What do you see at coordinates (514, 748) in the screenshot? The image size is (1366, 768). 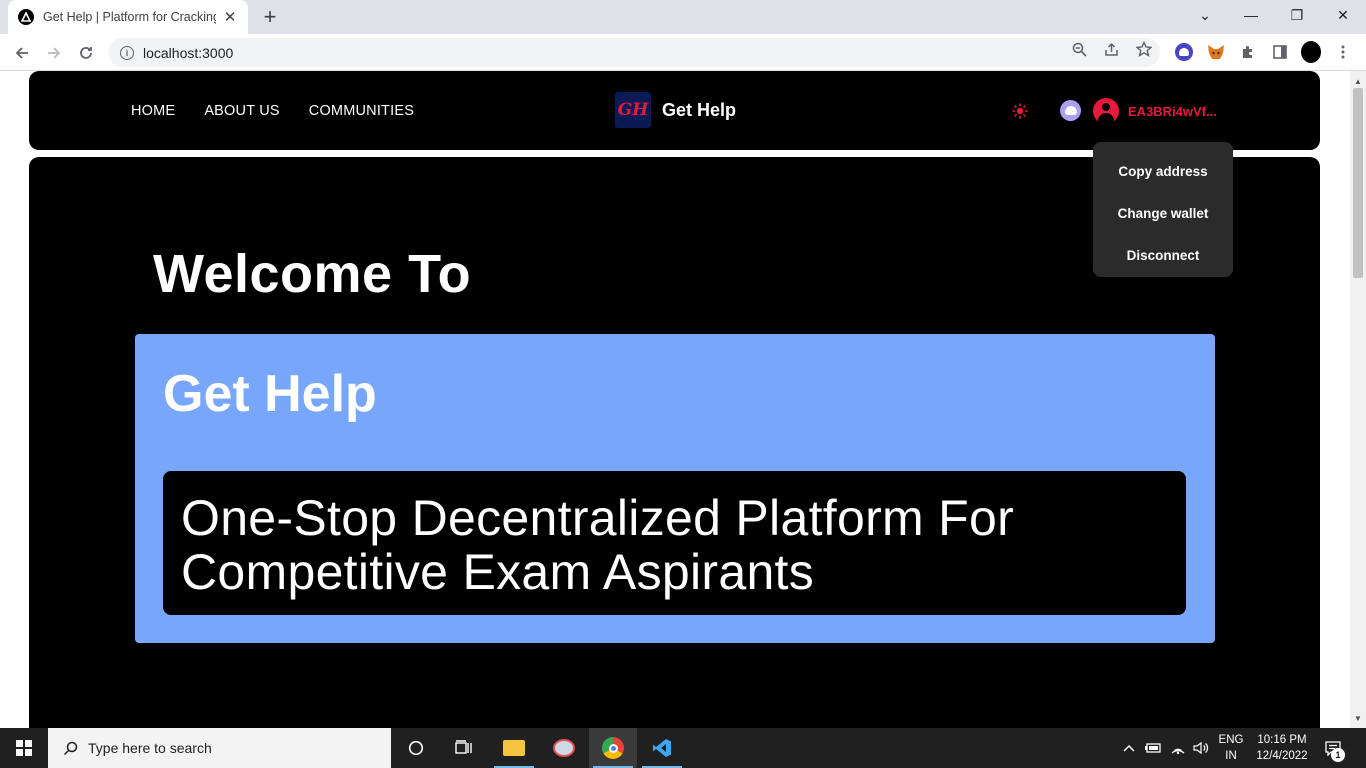 I see `file-explorer-icon` at bounding box center [514, 748].